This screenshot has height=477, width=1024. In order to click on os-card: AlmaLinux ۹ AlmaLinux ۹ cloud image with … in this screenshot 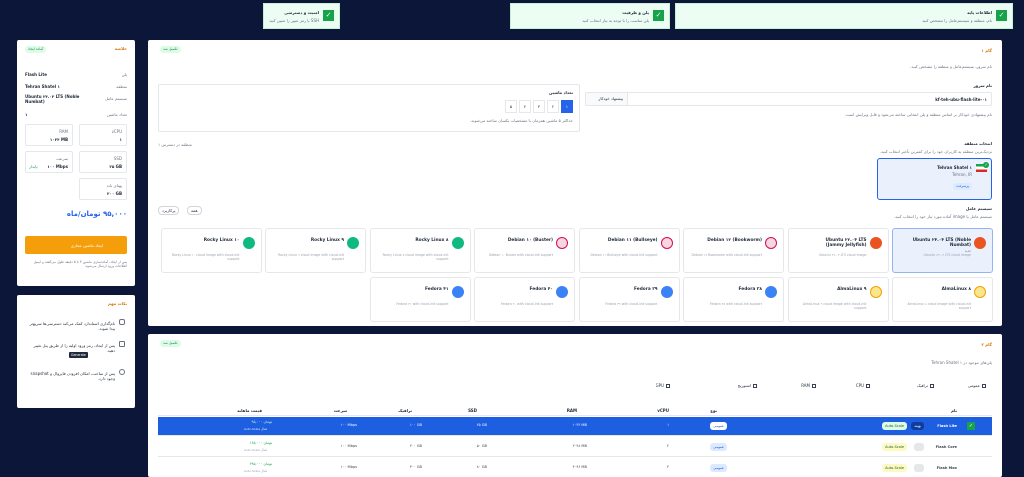, I will do `click(838, 299)`.